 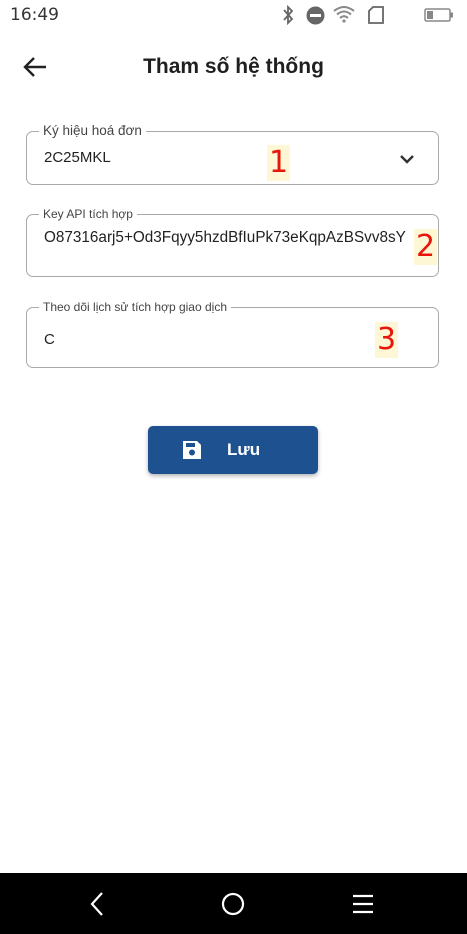 I want to click on do-not-disturb-icon, so click(x=315, y=15).